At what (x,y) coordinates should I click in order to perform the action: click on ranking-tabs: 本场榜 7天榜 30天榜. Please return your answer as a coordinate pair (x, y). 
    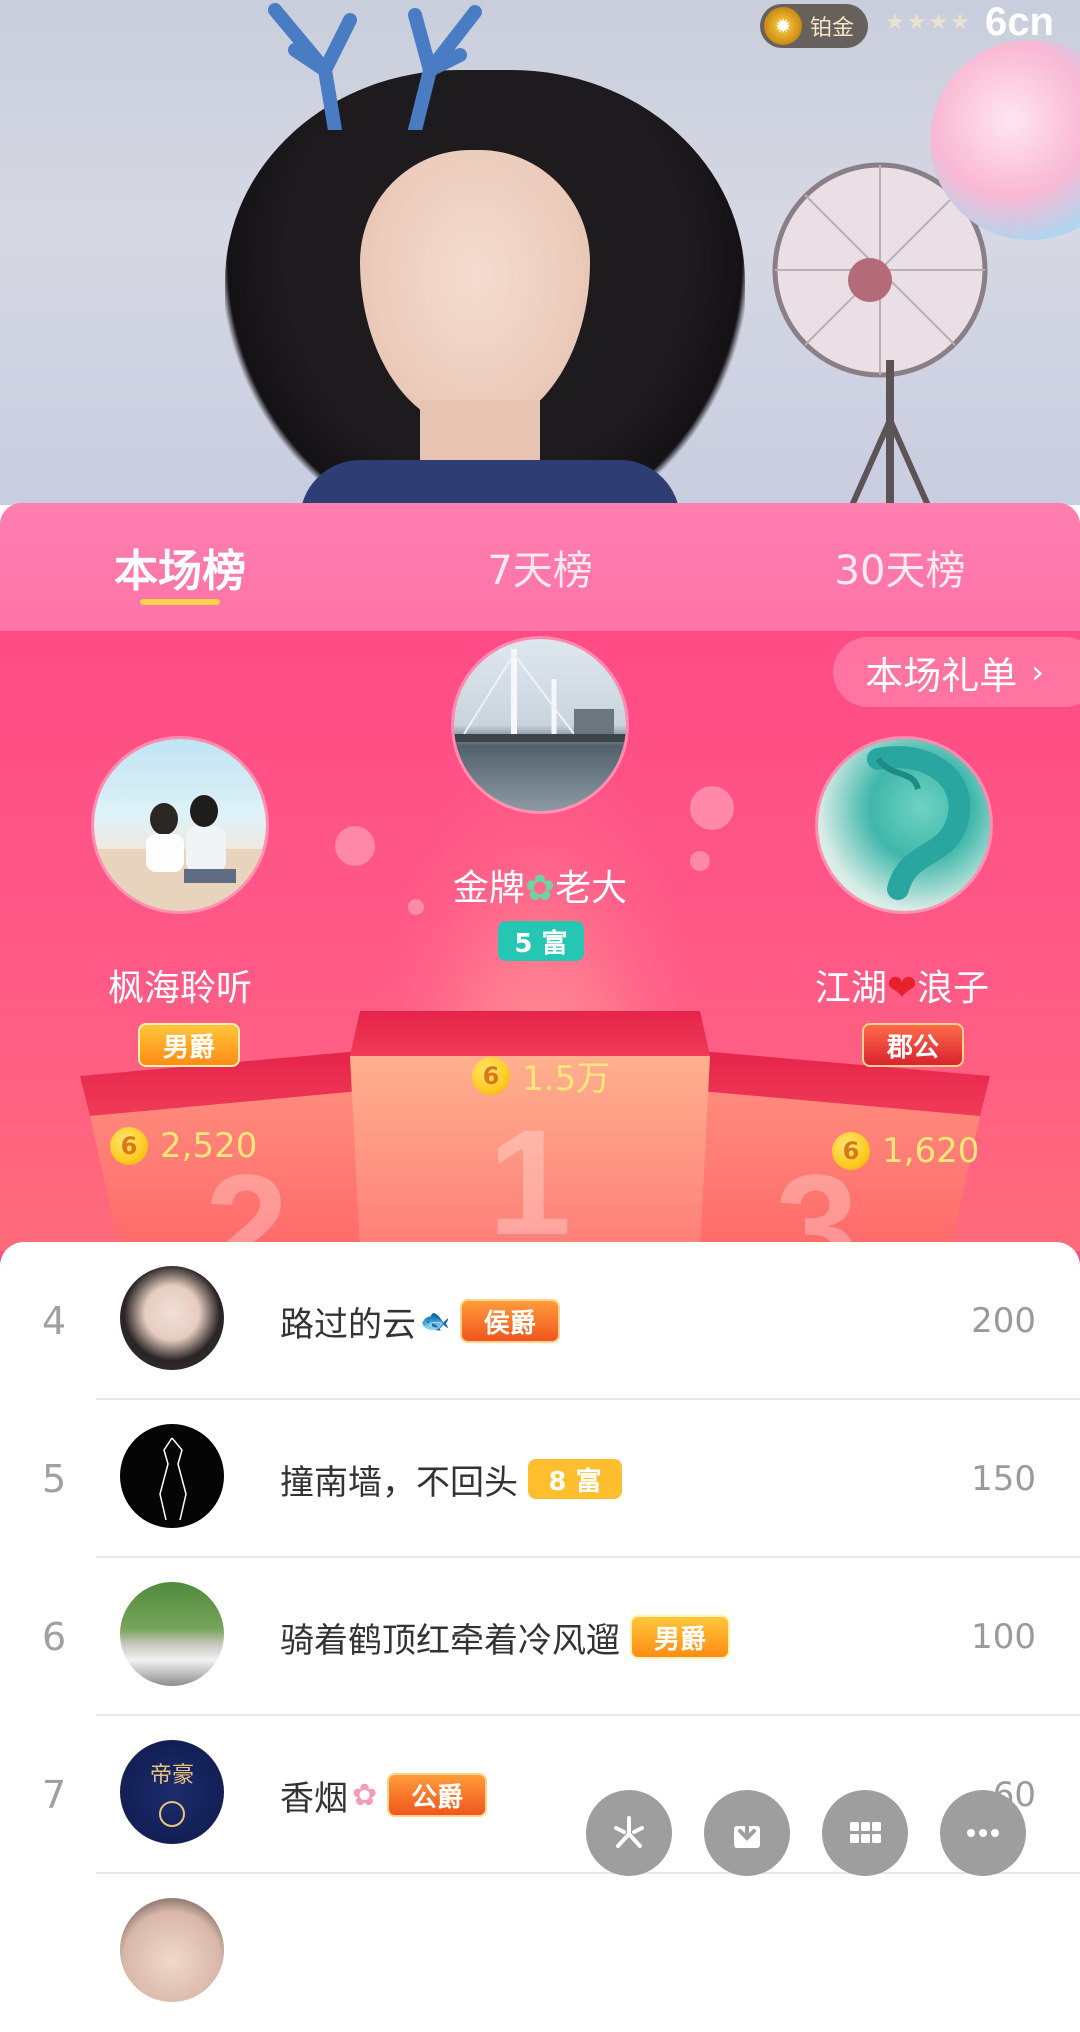
    Looking at the image, I should click on (540, 567).